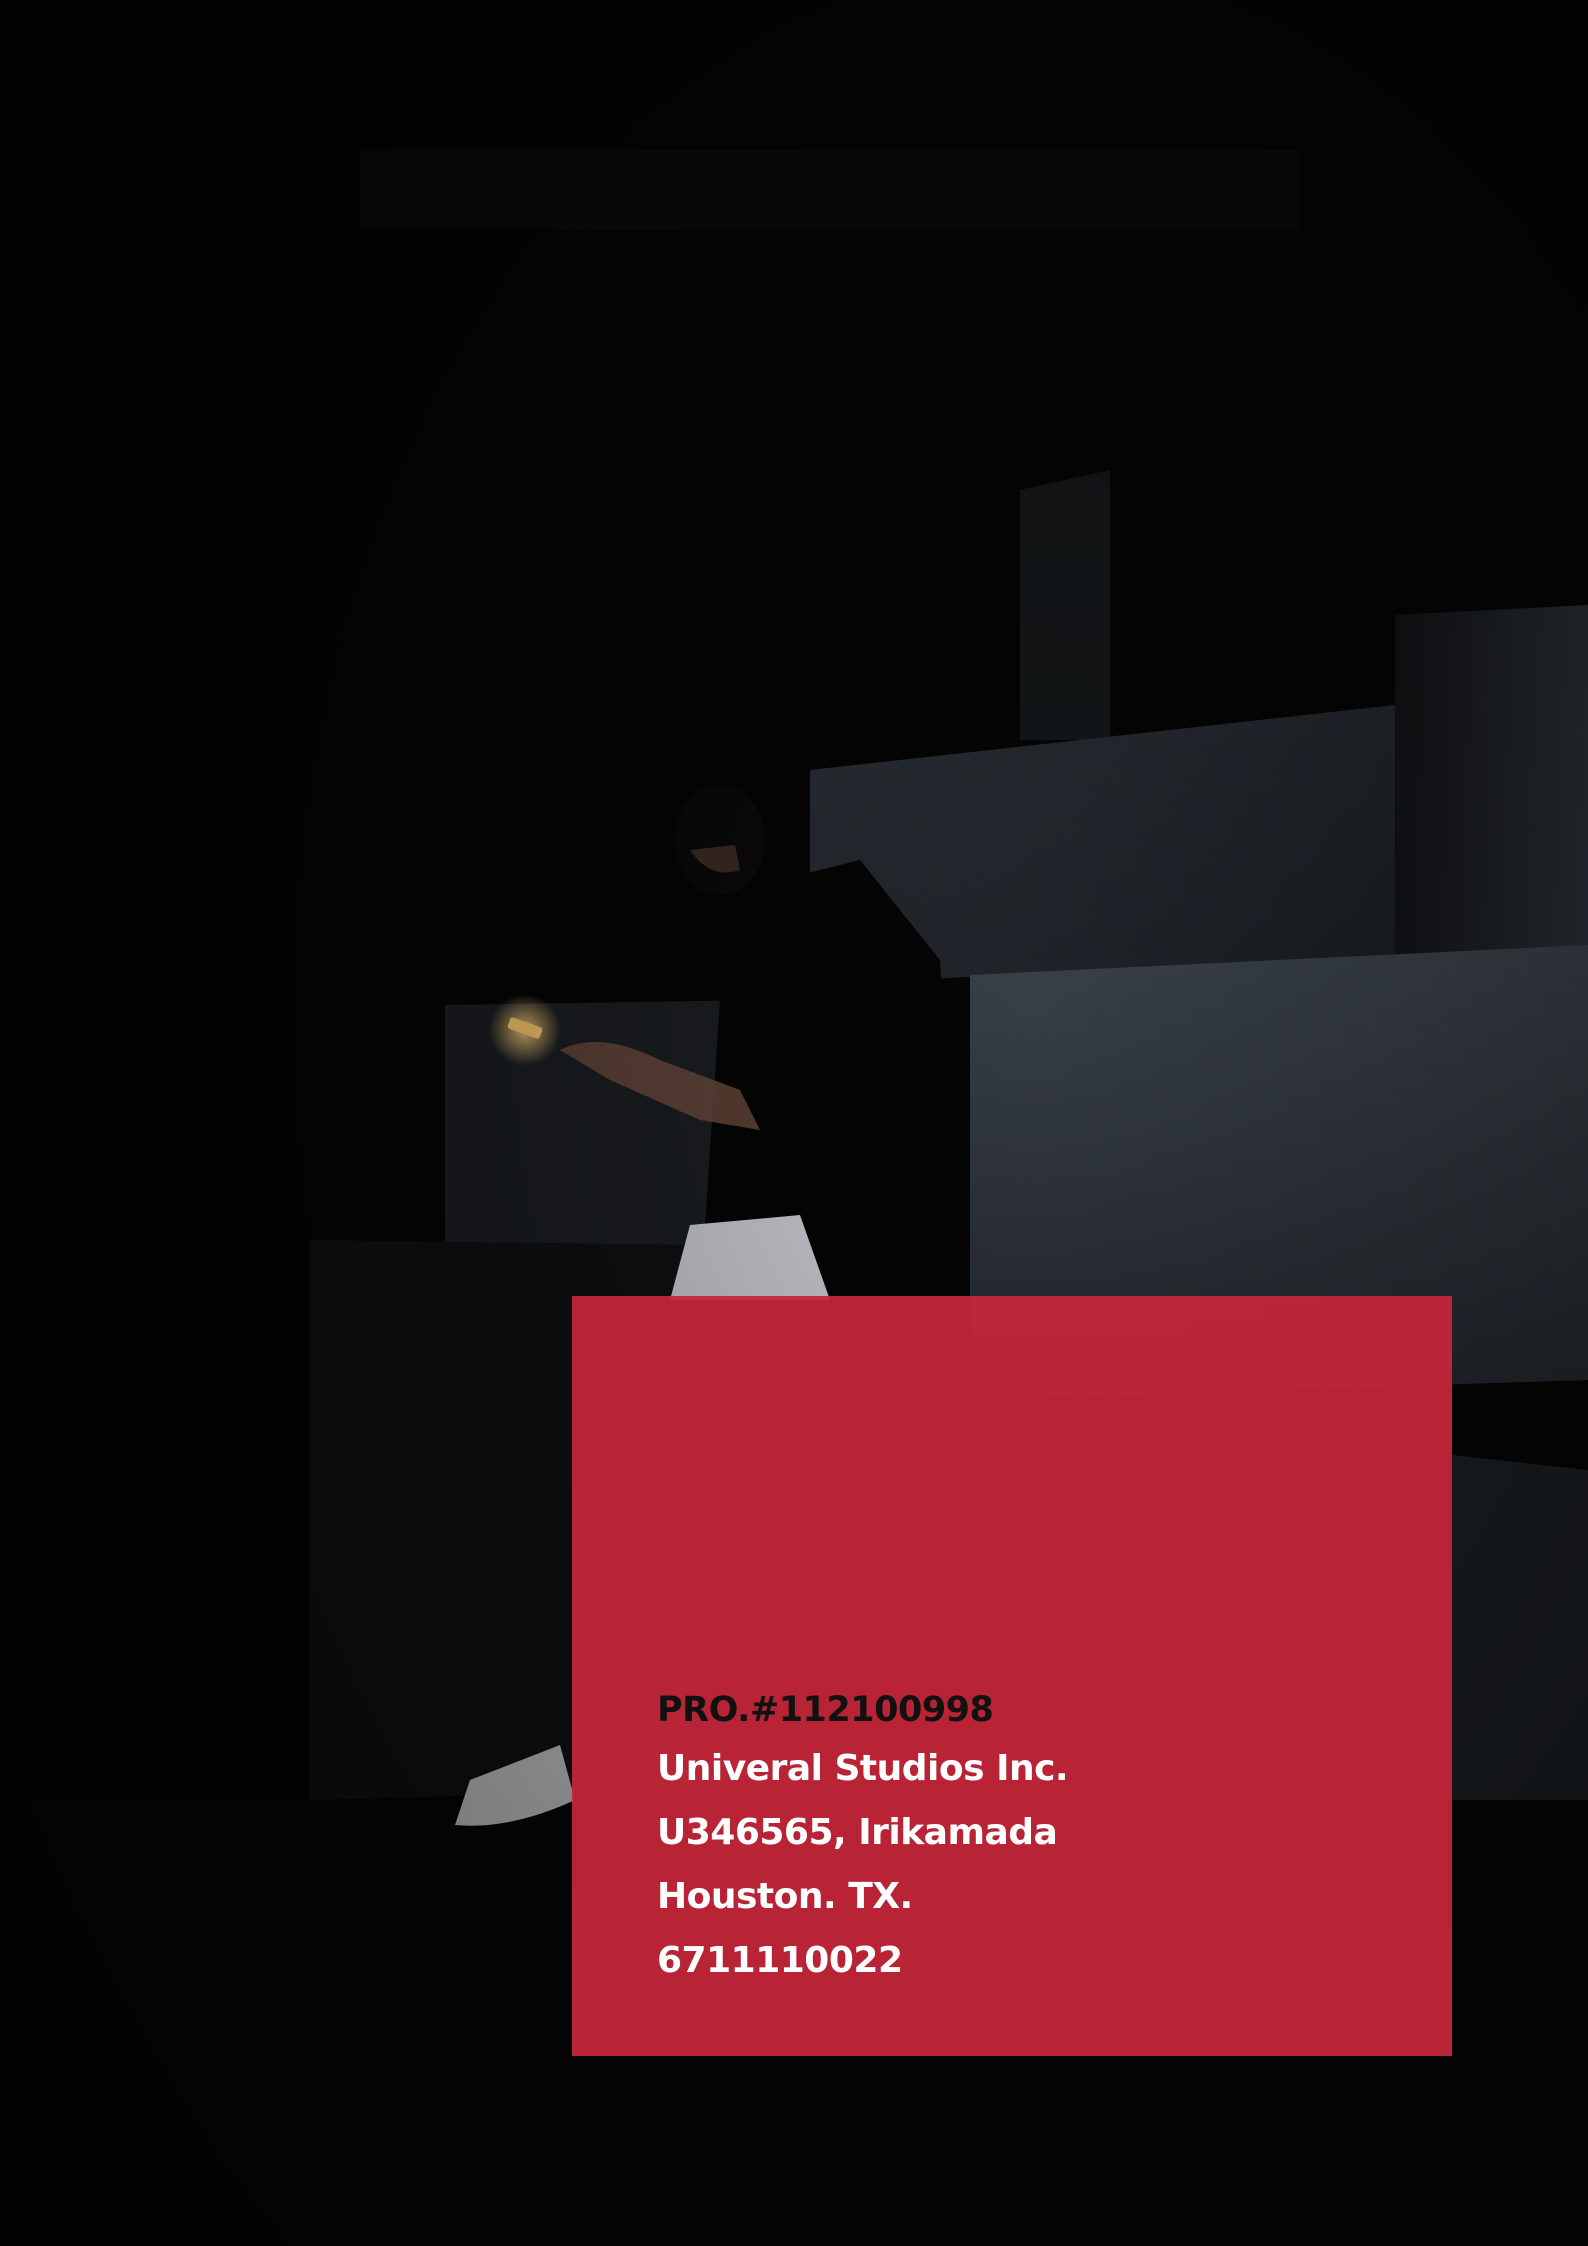 This screenshot has height=2246, width=1588. Describe the element at coordinates (780, 1960) in the screenshot. I see `phone-number: 6711110022` at that location.